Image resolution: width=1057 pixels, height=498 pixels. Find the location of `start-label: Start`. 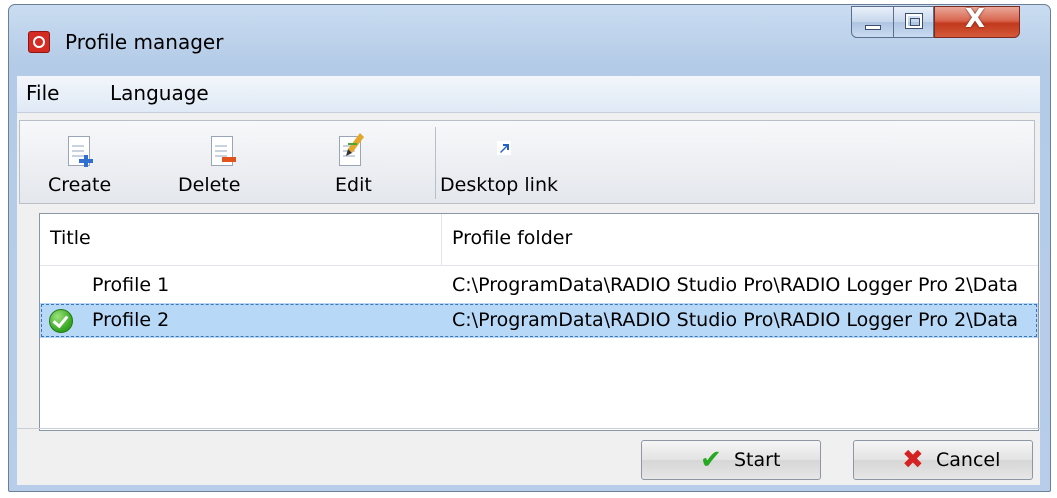

start-label: Start is located at coordinates (757, 460).